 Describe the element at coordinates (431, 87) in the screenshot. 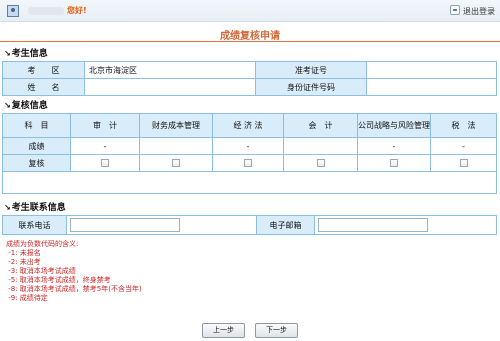

I see `id-number-value` at that location.